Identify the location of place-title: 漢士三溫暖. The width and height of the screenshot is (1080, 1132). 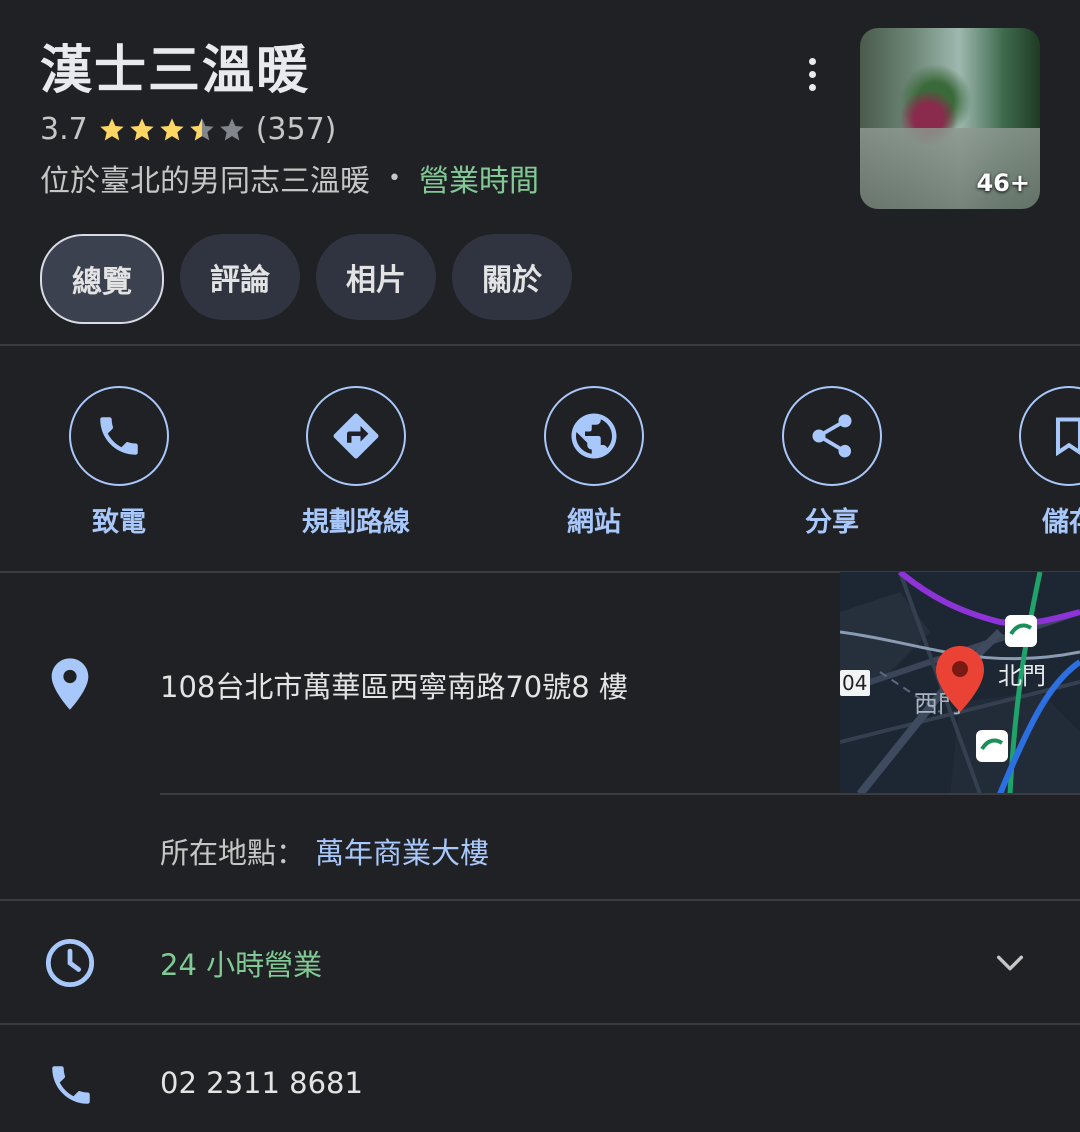
(175, 71).